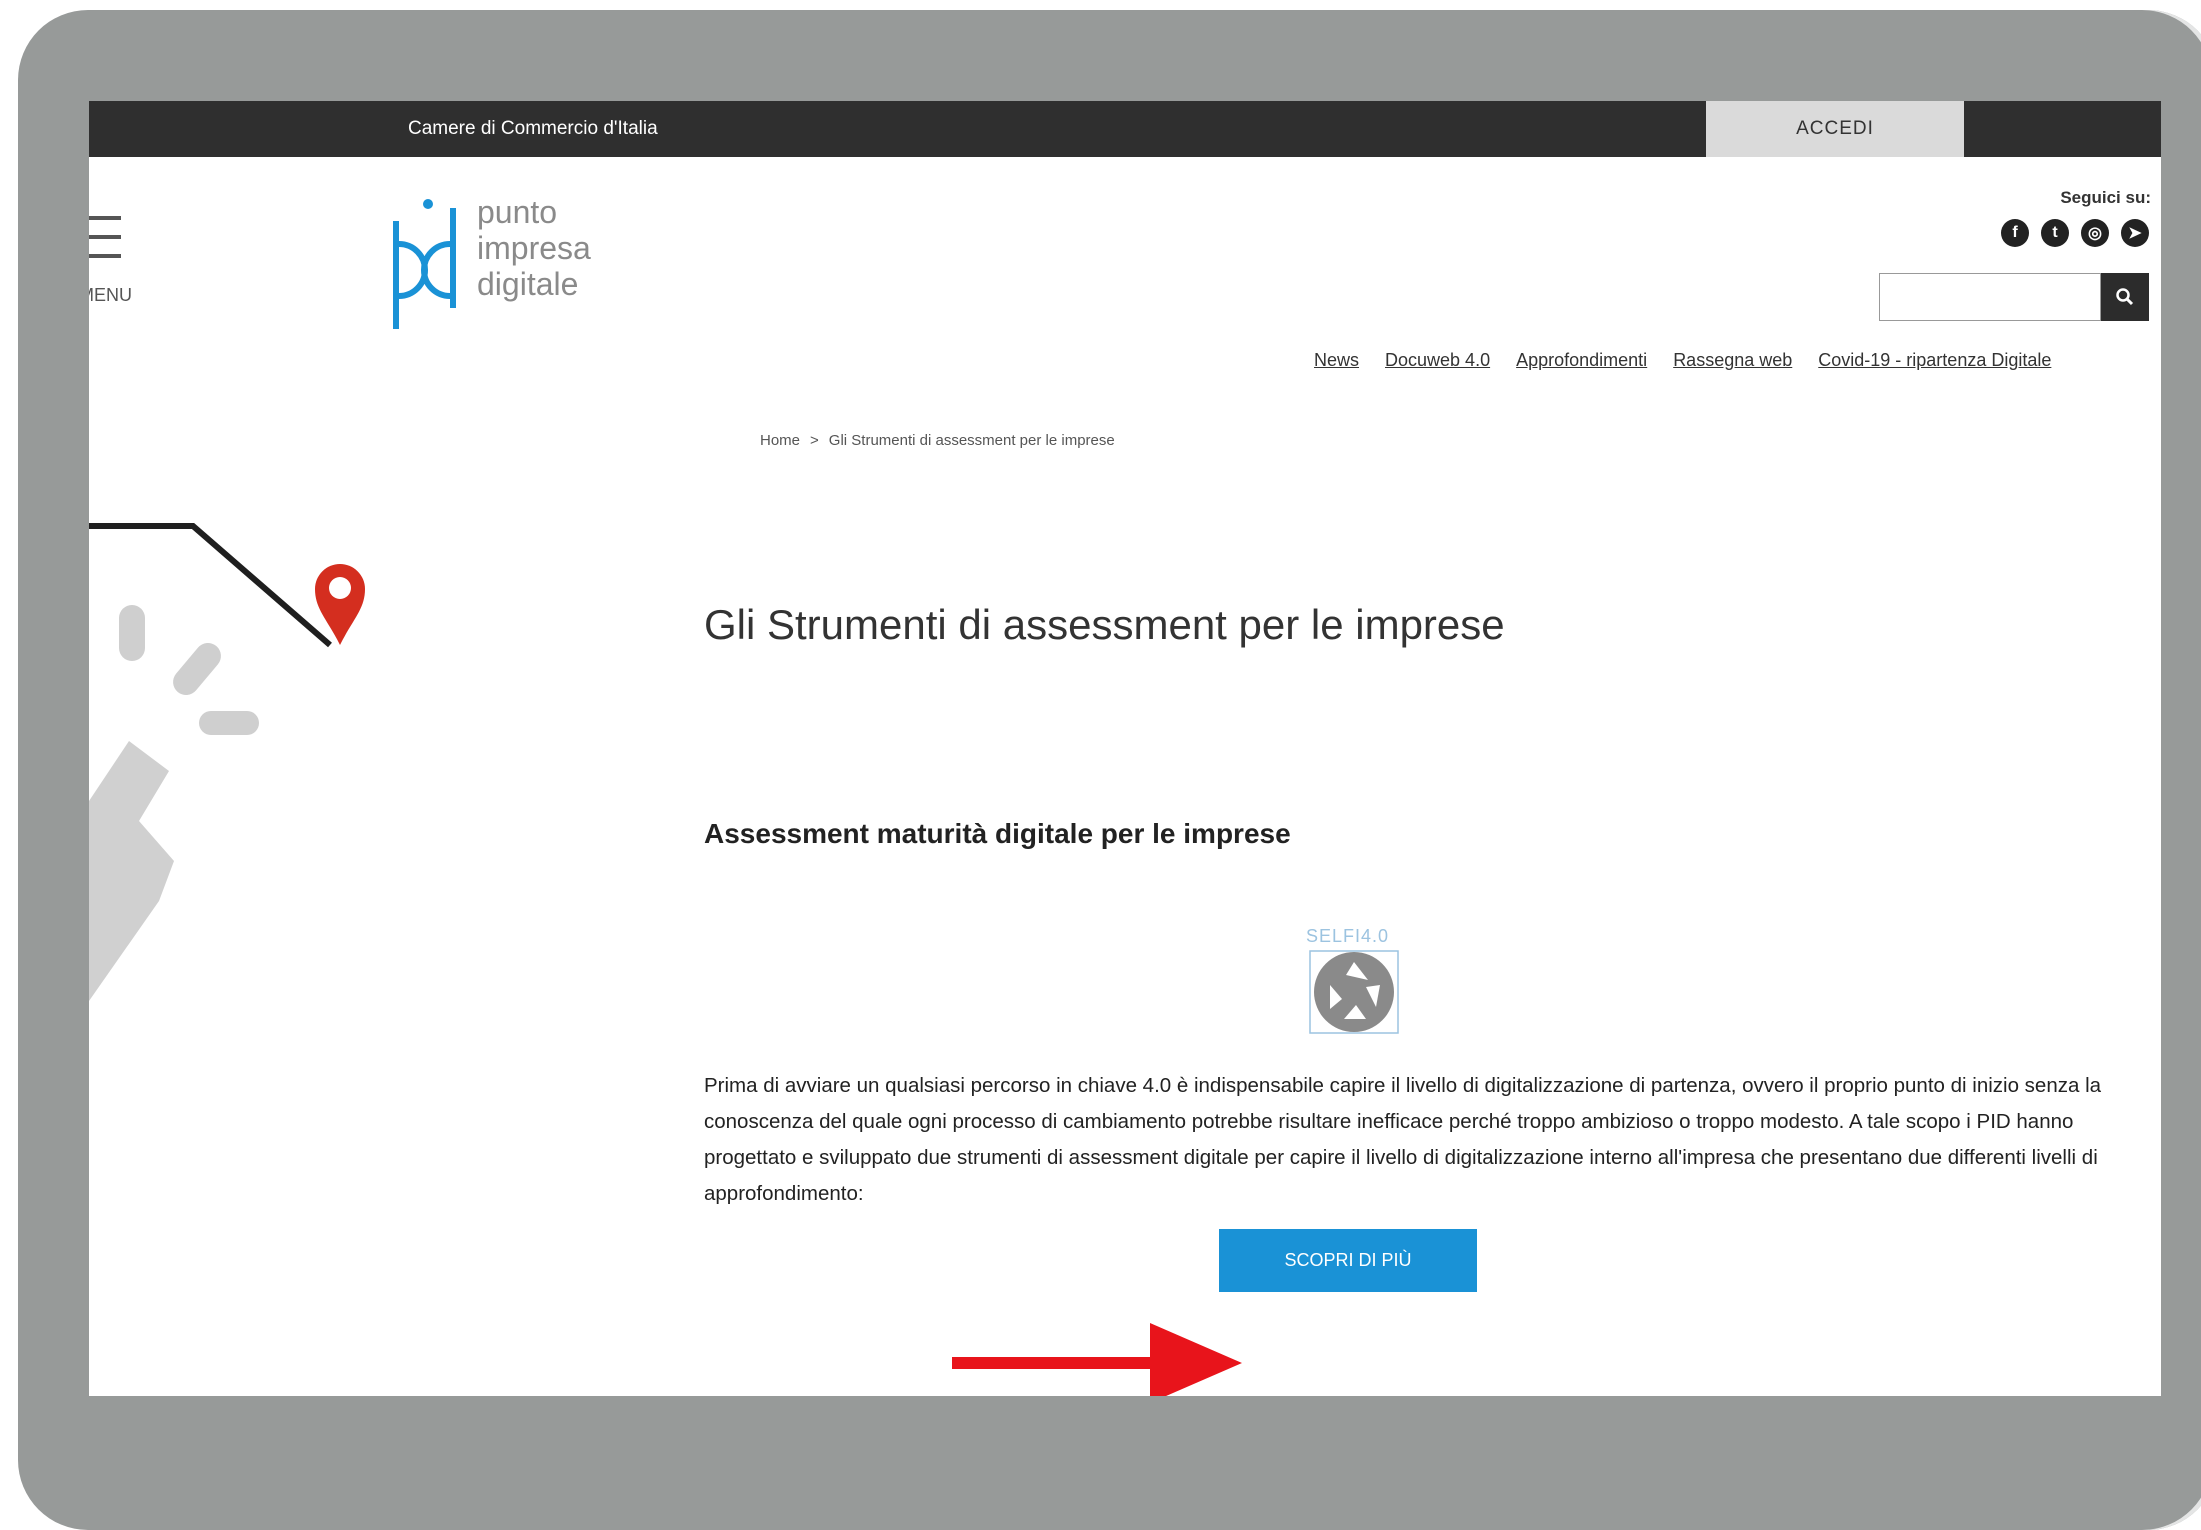 The image size is (2201, 1530). I want to click on telegram-icon: ➤, so click(2135, 233).